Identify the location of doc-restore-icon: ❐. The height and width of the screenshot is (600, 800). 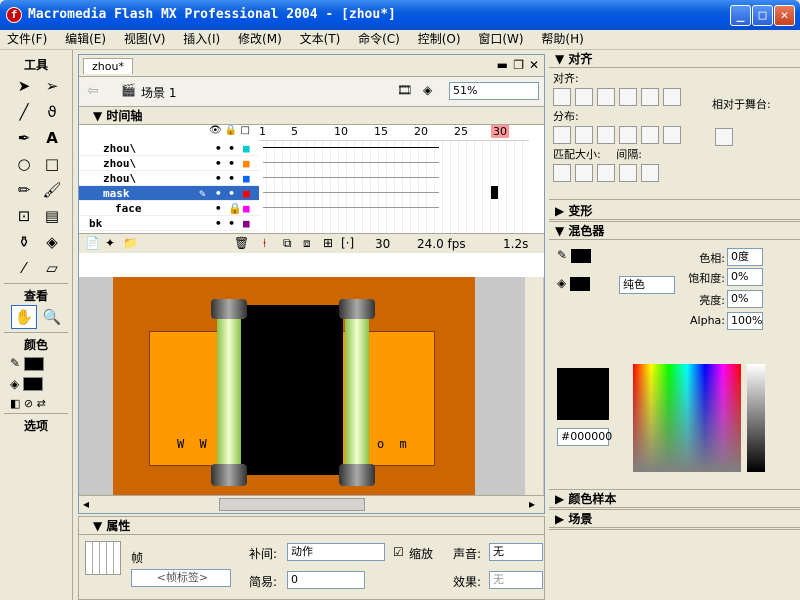
(518, 65).